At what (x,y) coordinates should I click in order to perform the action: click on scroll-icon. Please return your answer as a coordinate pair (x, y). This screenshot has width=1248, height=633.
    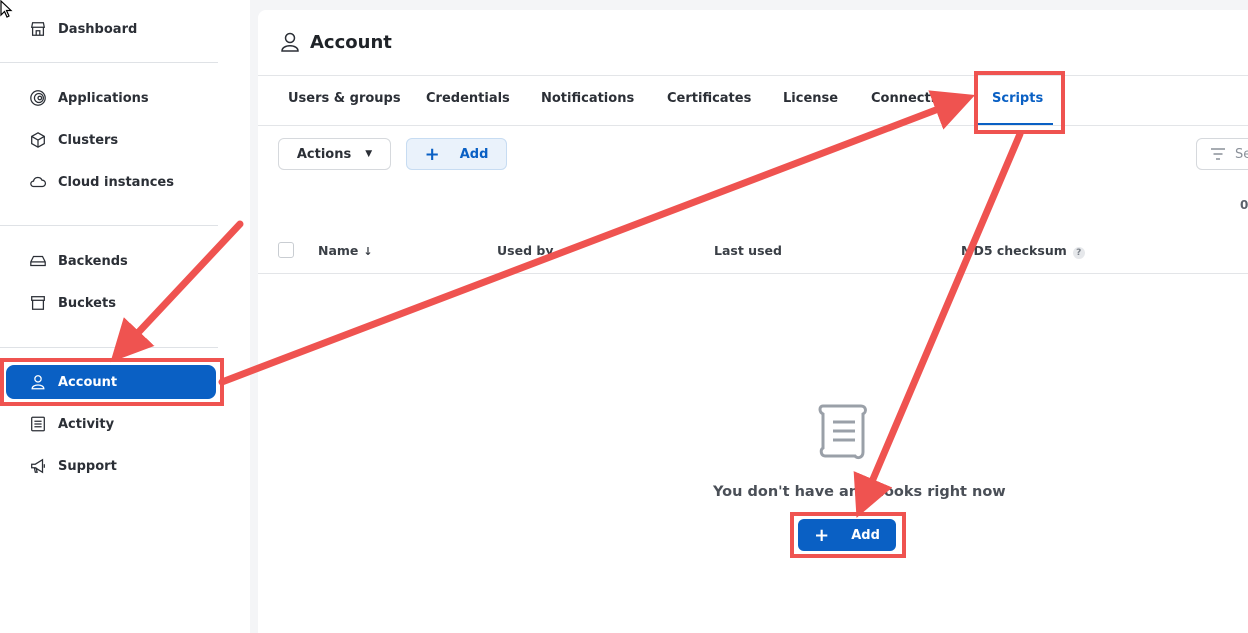
    Looking at the image, I should click on (842, 432).